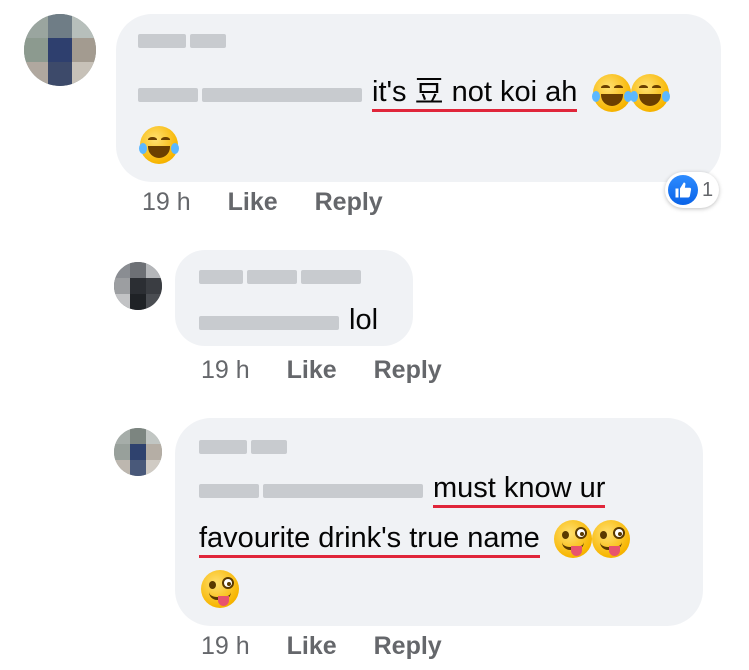 The width and height of the screenshot is (749, 670). I want to click on comment-text: it's 豆 not koi ah, so click(404, 93).